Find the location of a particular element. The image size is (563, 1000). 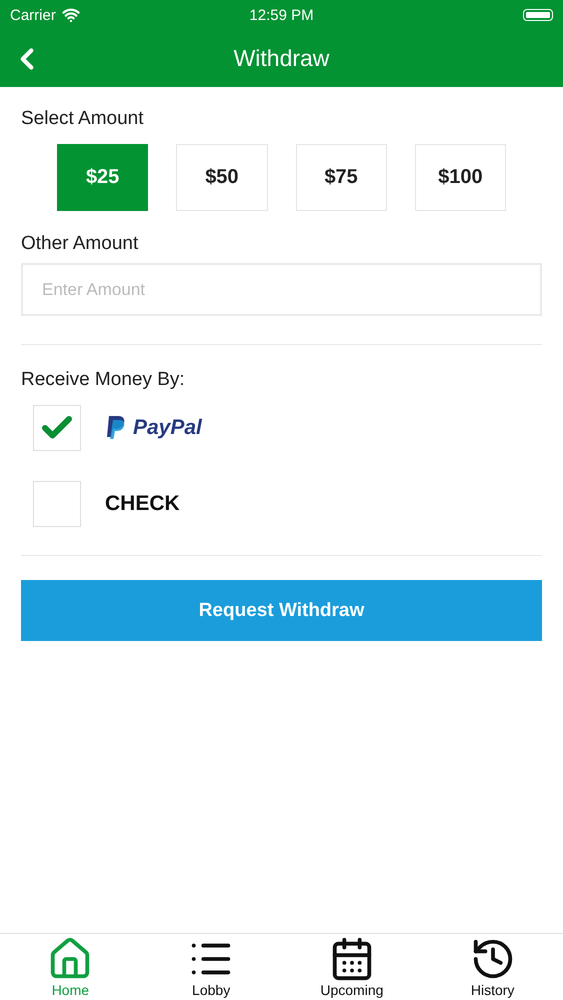

screen-title: Withdraw is located at coordinates (282, 58).